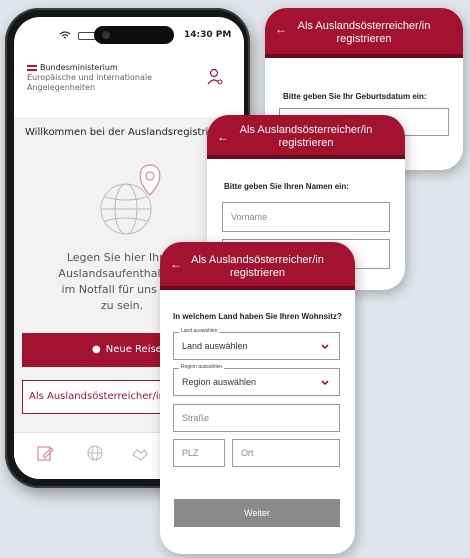  I want to click on austria-flag-icon, so click(32, 67).